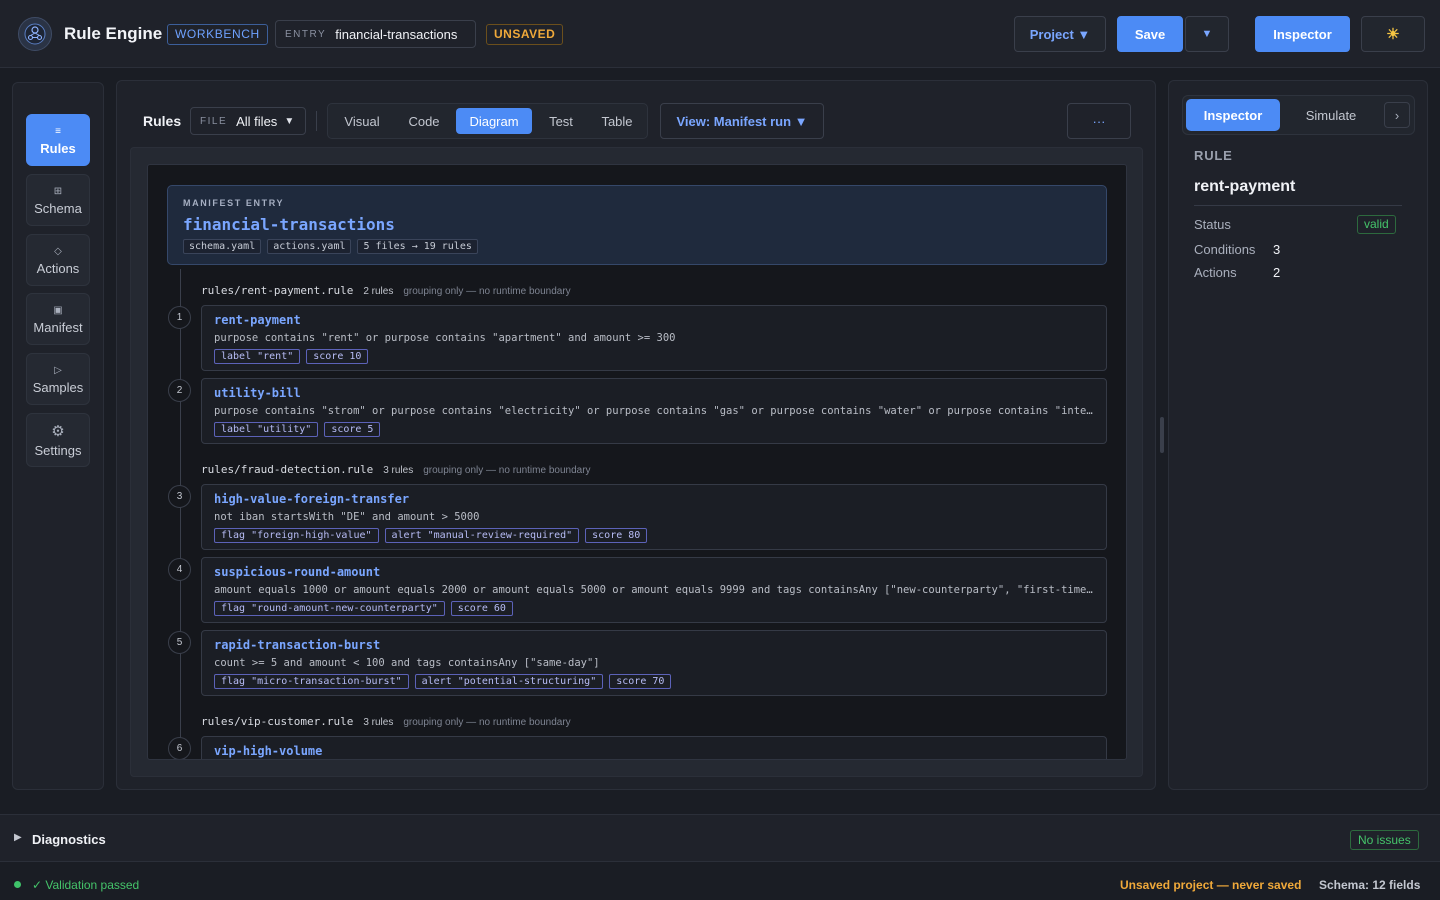 The width and height of the screenshot is (1440, 900). I want to click on inspector-tabs: Inspector Simulate ›, so click(1298, 115).